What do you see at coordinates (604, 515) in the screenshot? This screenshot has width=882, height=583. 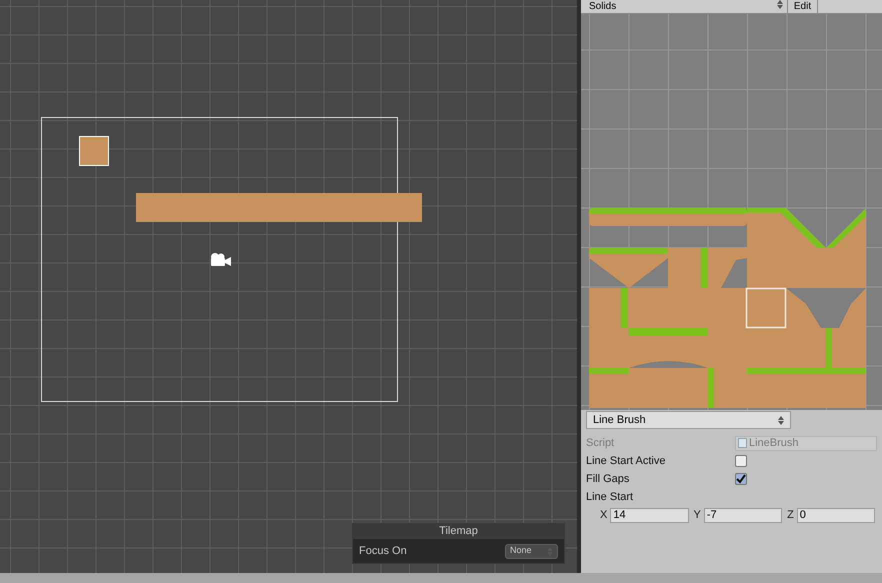 I see `axis-label: X` at bounding box center [604, 515].